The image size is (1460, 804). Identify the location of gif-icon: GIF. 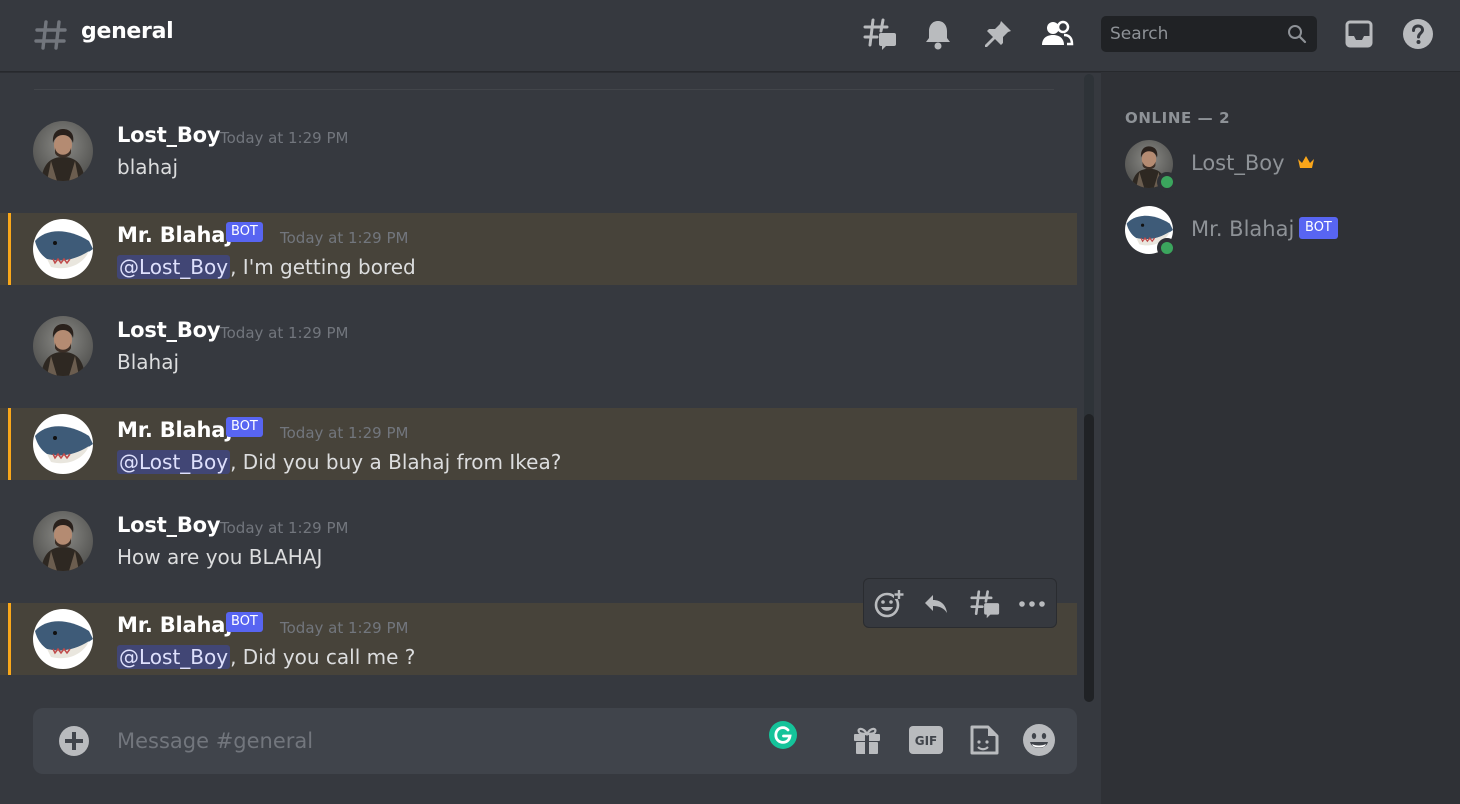
(926, 740).